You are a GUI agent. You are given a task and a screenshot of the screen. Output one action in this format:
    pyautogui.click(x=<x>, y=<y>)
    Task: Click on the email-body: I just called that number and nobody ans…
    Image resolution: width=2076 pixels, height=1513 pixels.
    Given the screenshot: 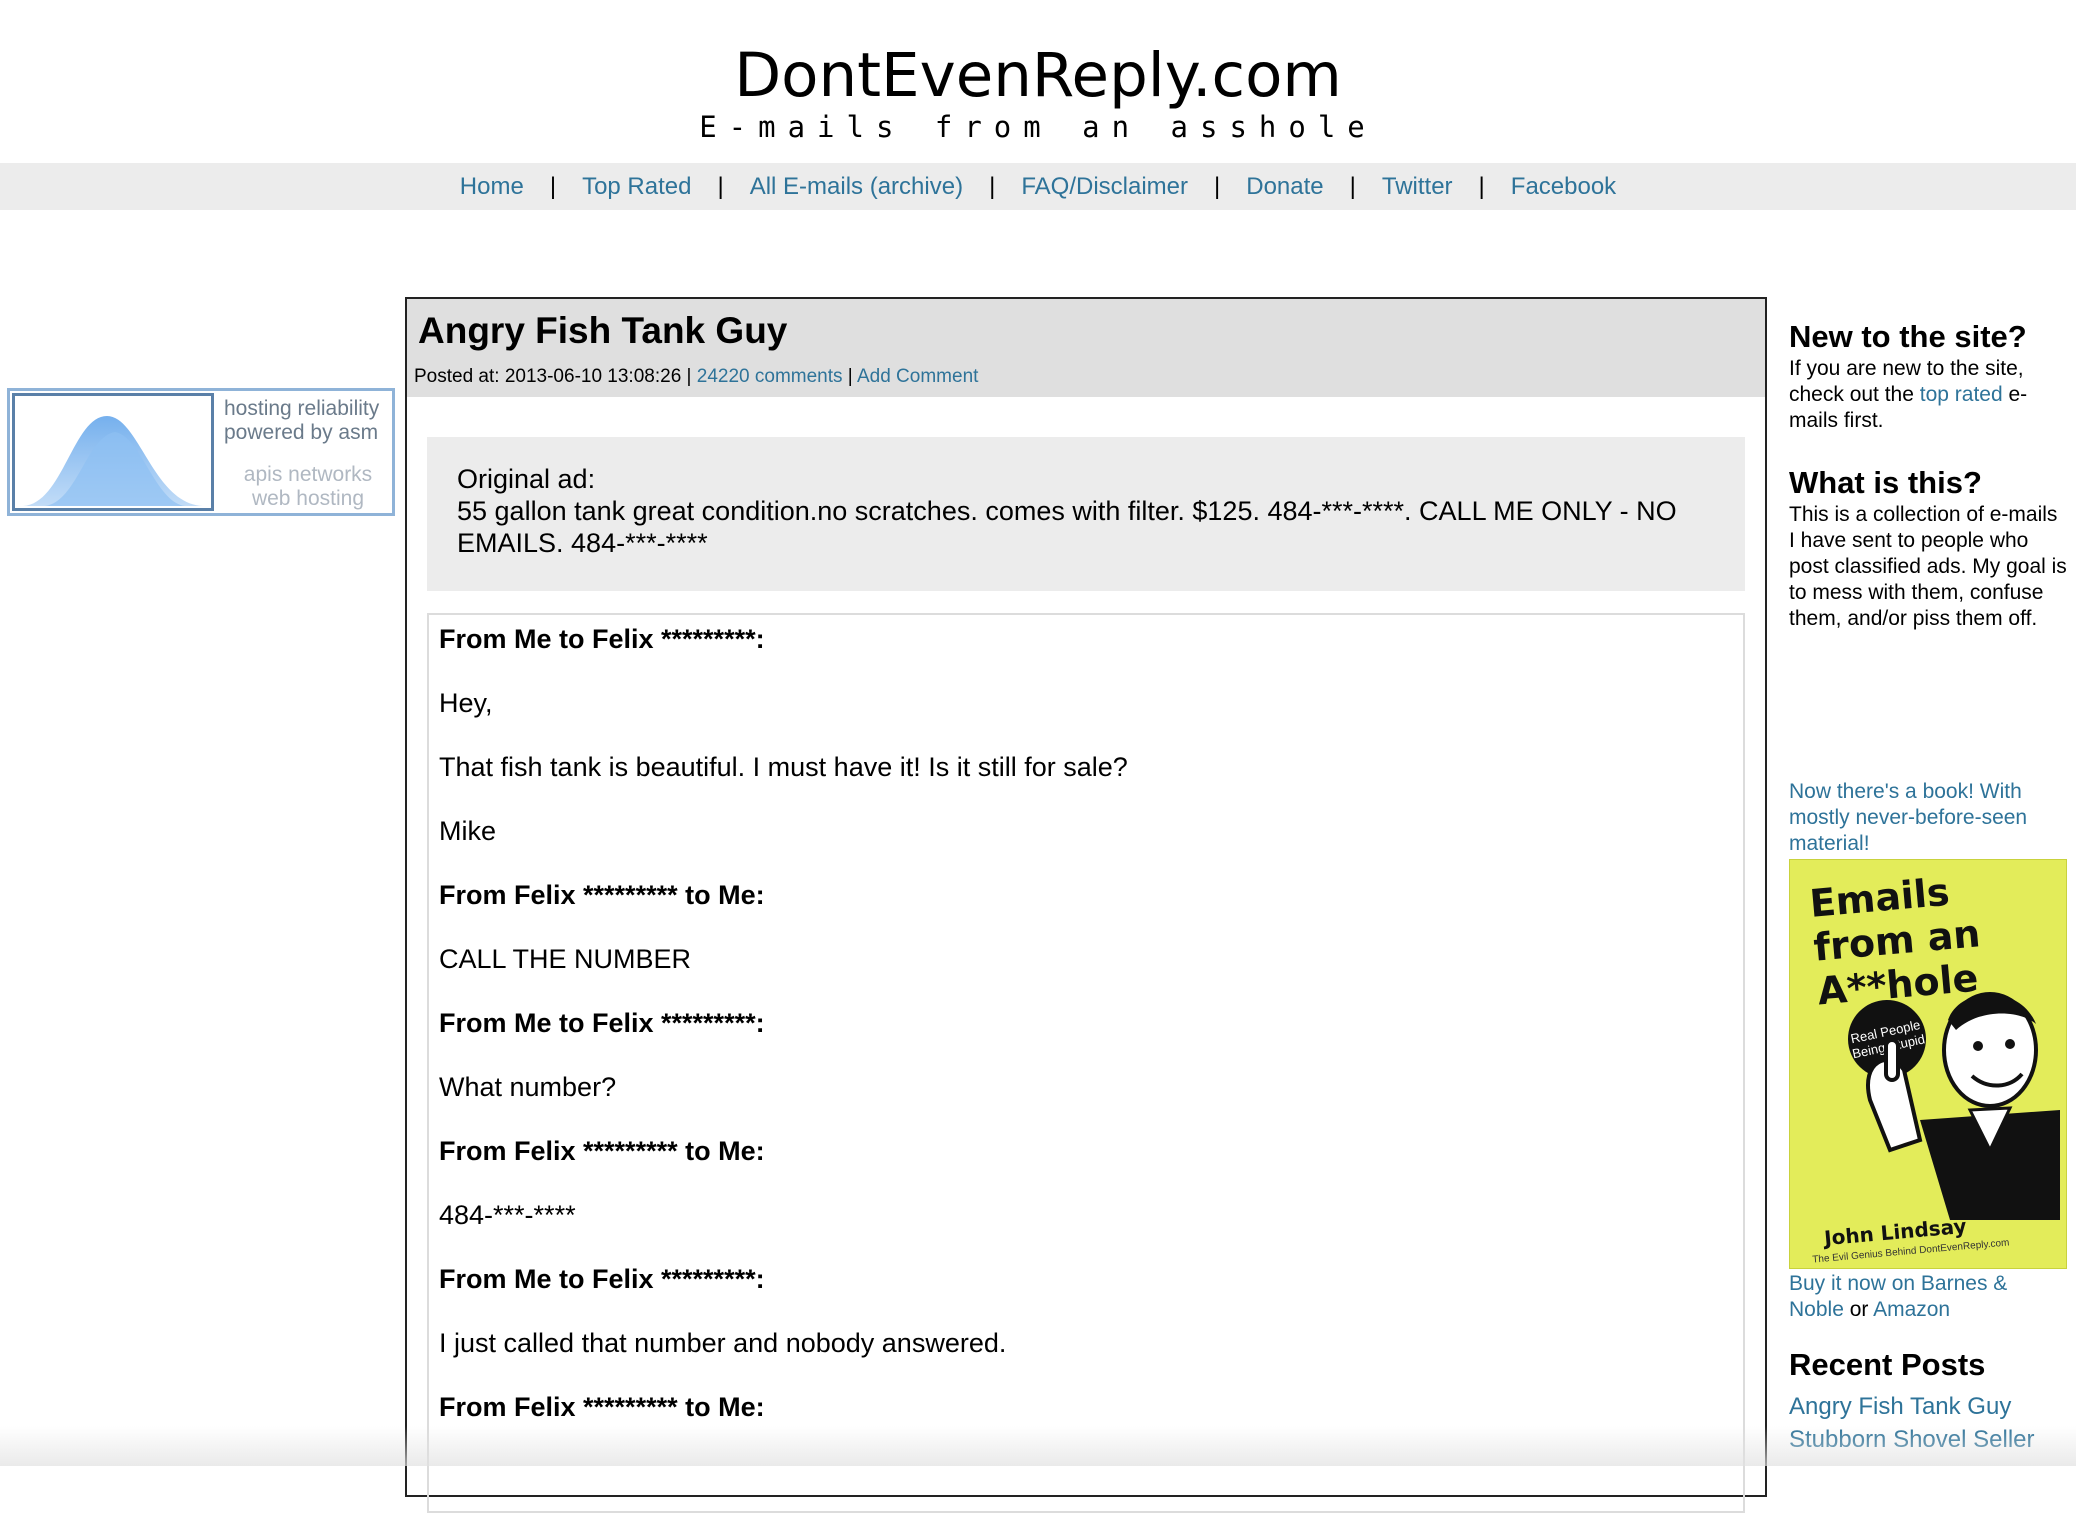 What is the action you would take?
    pyautogui.click(x=723, y=1343)
    